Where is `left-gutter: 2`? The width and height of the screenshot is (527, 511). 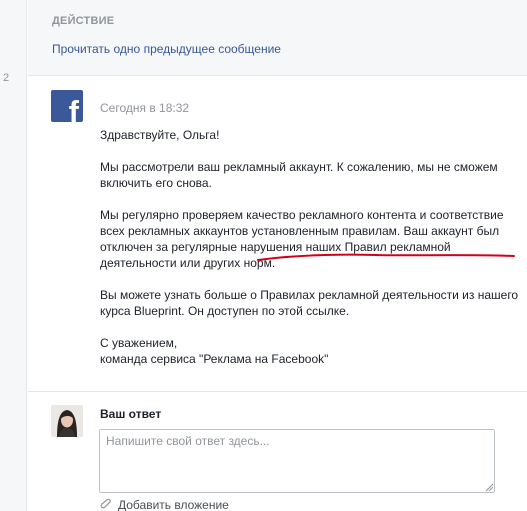 left-gutter: 2 is located at coordinates (13, 255).